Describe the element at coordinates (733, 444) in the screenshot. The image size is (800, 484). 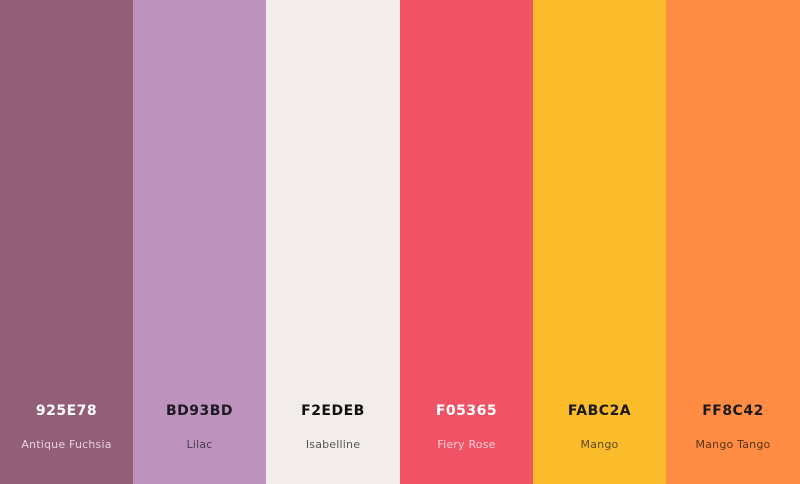
I see `swatch-color-name: Mango Tango` at that location.